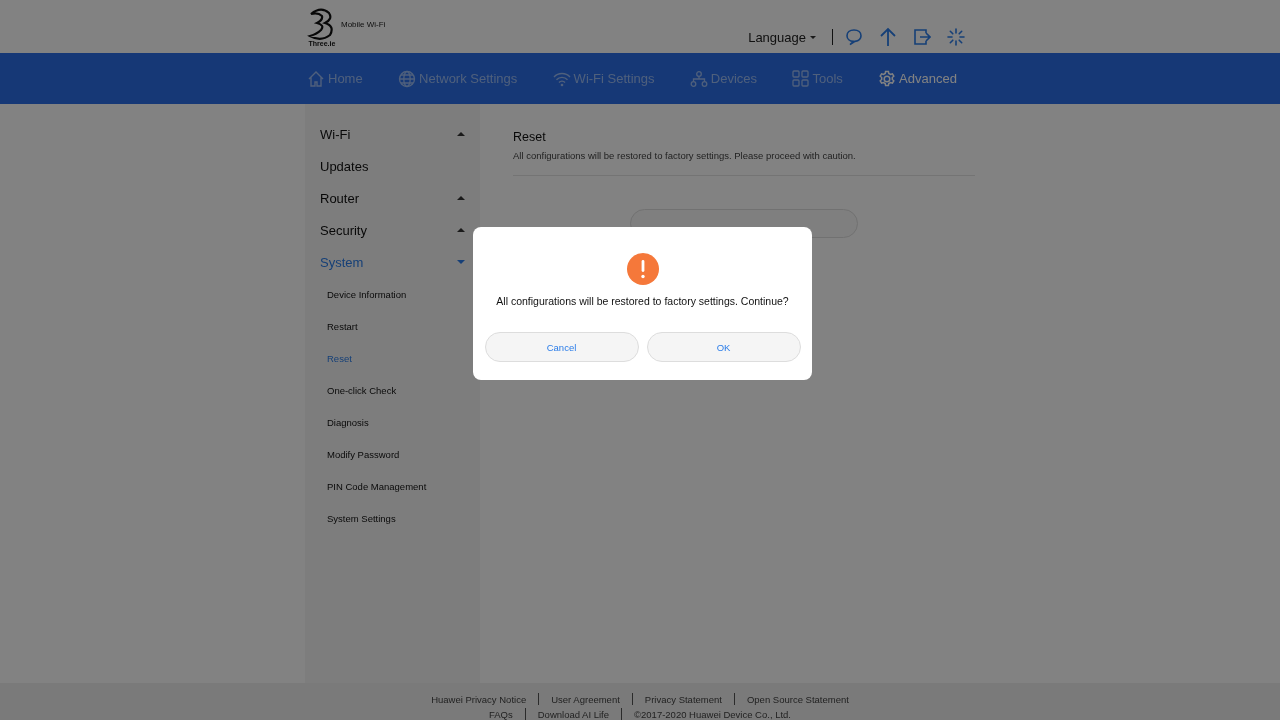 This screenshot has height=720, width=1280. Describe the element at coordinates (500, 714) in the screenshot. I see `footer-link: FAQs` at that location.